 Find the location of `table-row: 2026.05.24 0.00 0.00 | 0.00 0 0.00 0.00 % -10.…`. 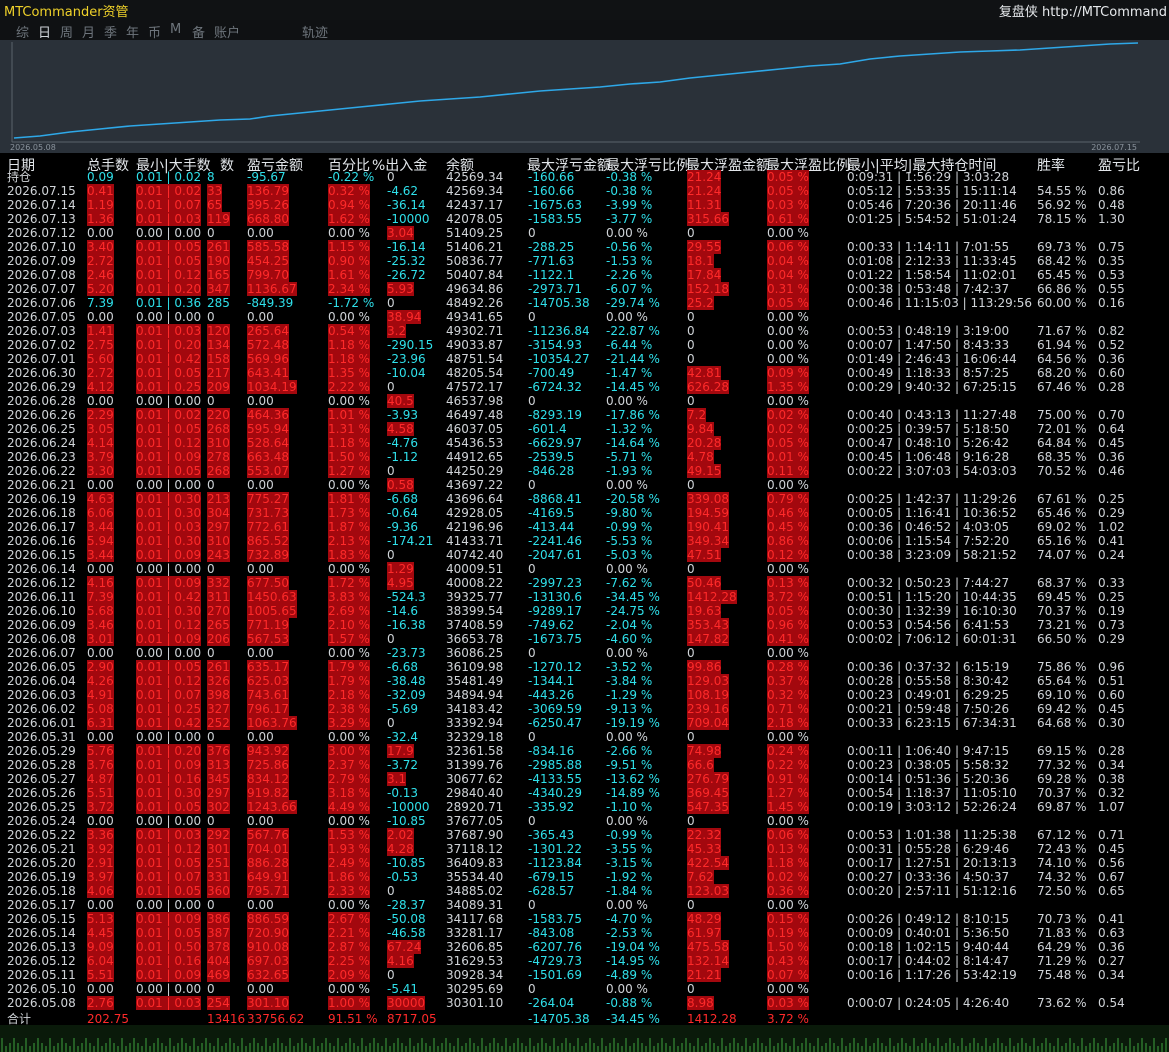

table-row: 2026.05.24 0.00 0.00 | 0.00 0 0.00 0.00 % -10.… is located at coordinates (584, 821).